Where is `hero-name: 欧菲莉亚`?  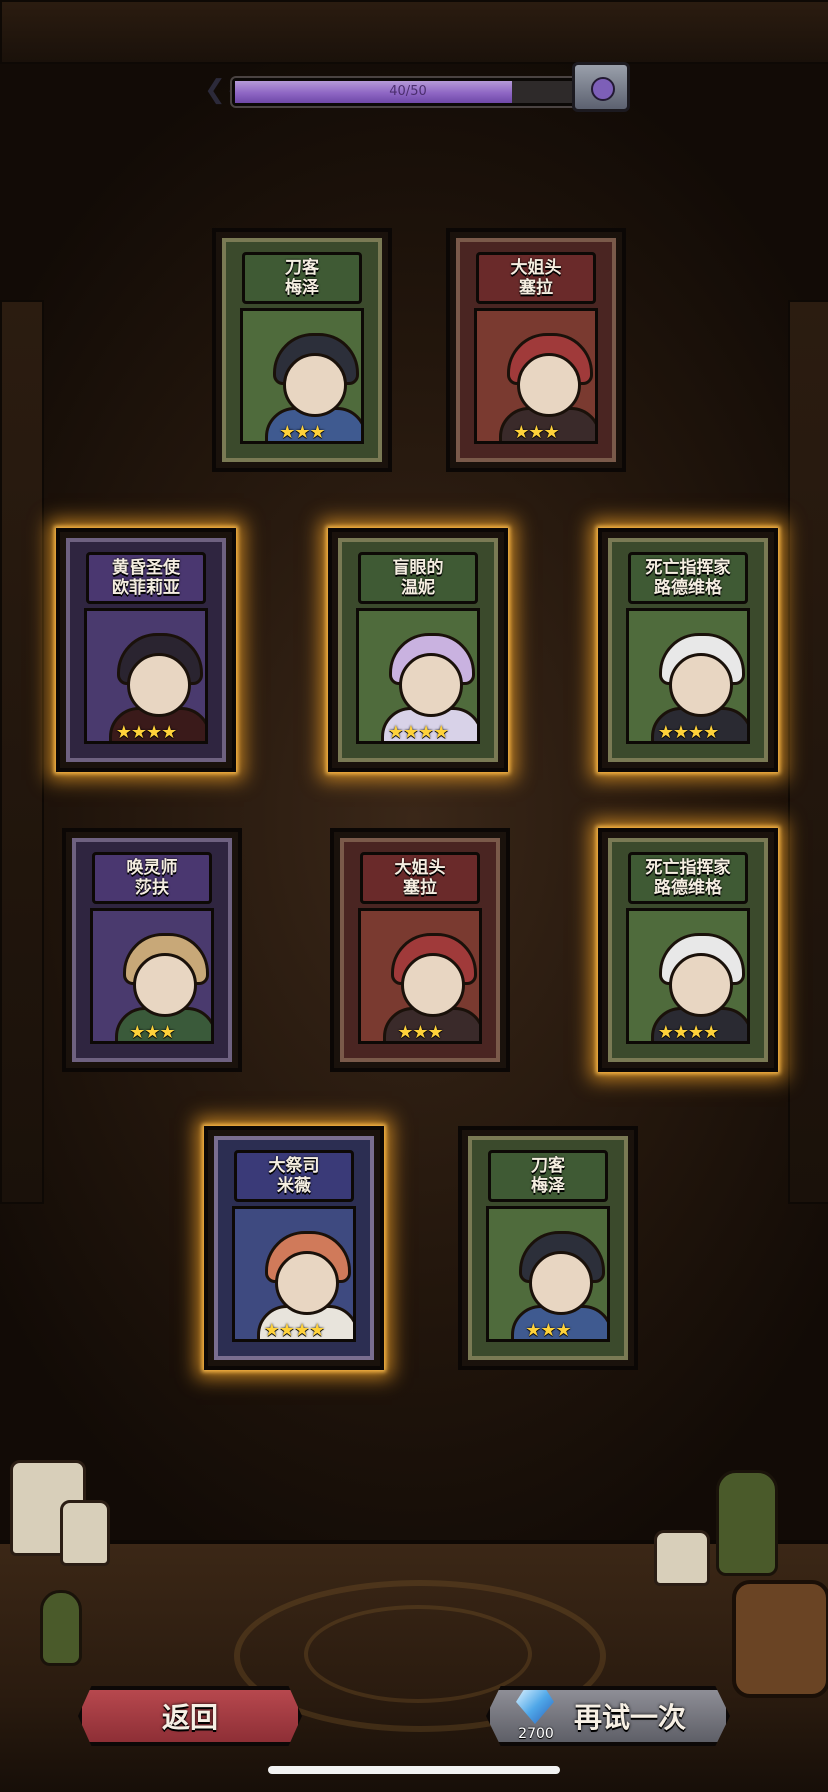 hero-name: 欧菲莉亚 is located at coordinates (146, 588).